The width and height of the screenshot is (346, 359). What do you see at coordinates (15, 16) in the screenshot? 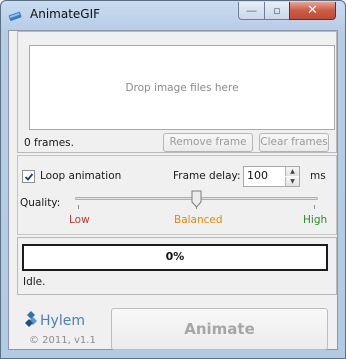
I see `app-icon` at bounding box center [15, 16].